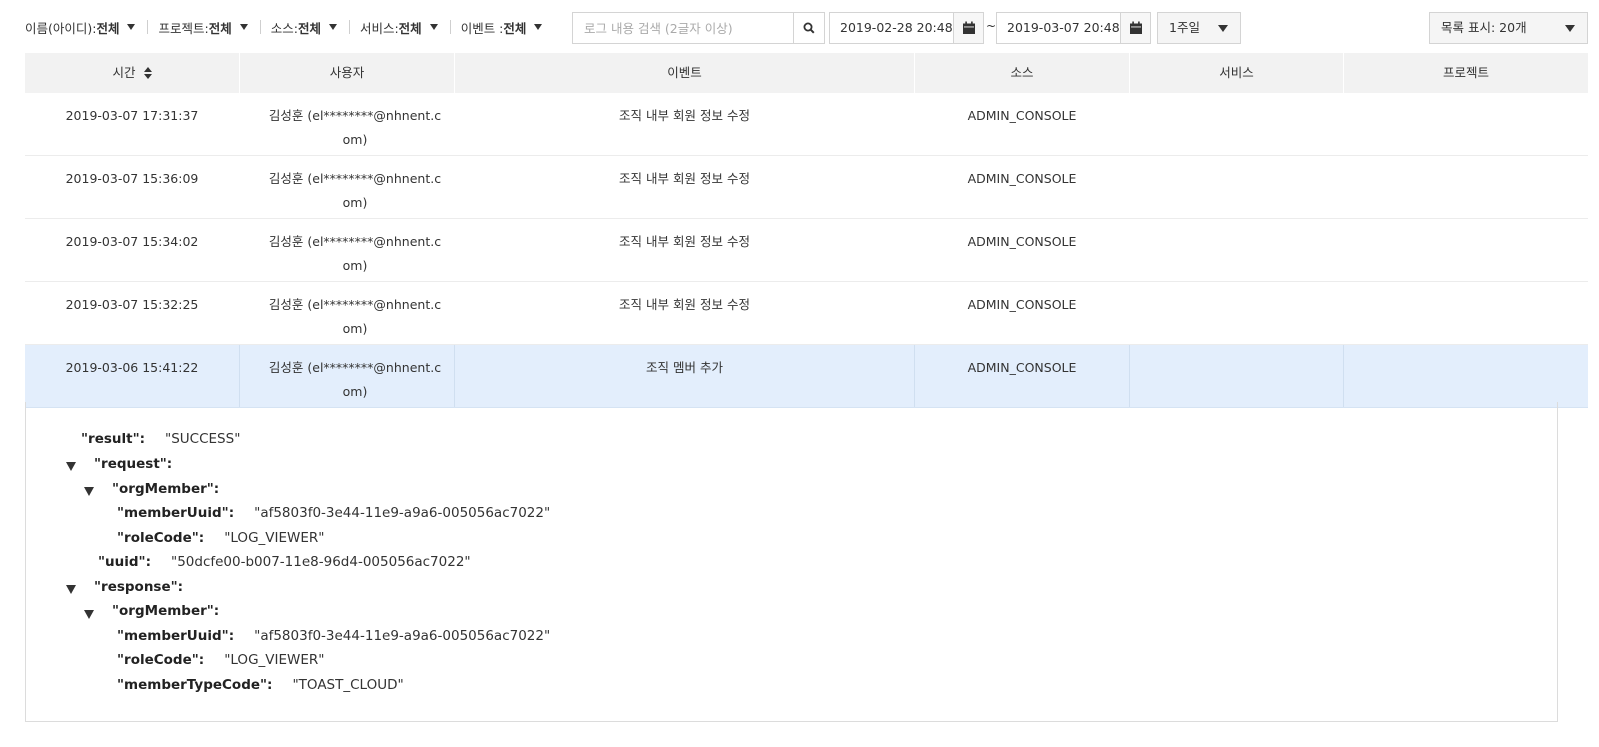 The width and height of the screenshot is (1599, 747). I want to click on json-line-request-orgmember: "orgMember":, so click(165, 489).